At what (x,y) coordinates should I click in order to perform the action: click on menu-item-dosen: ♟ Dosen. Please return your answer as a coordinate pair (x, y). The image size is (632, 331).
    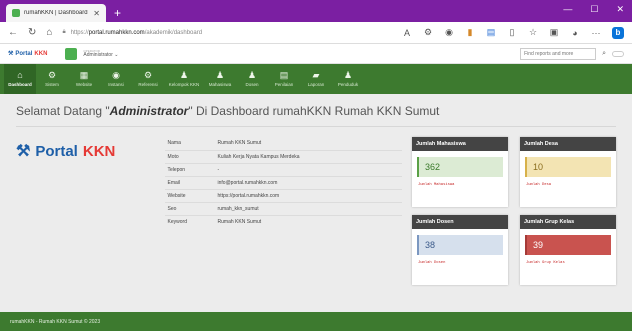
    Looking at the image, I should click on (252, 79).